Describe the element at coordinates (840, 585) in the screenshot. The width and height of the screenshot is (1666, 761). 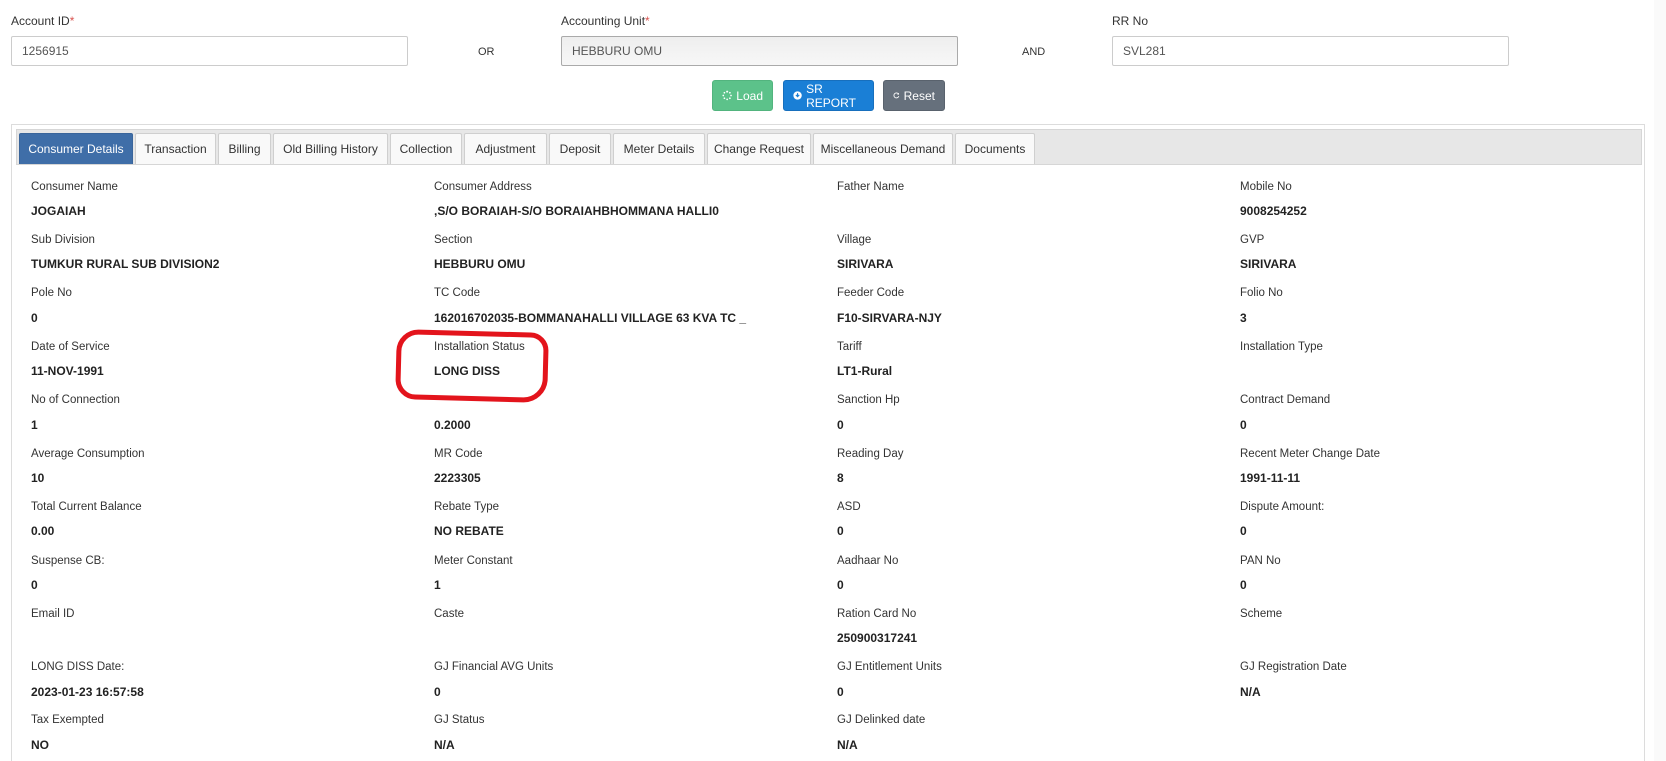
I see `aadhaar-no-value: 0` at that location.